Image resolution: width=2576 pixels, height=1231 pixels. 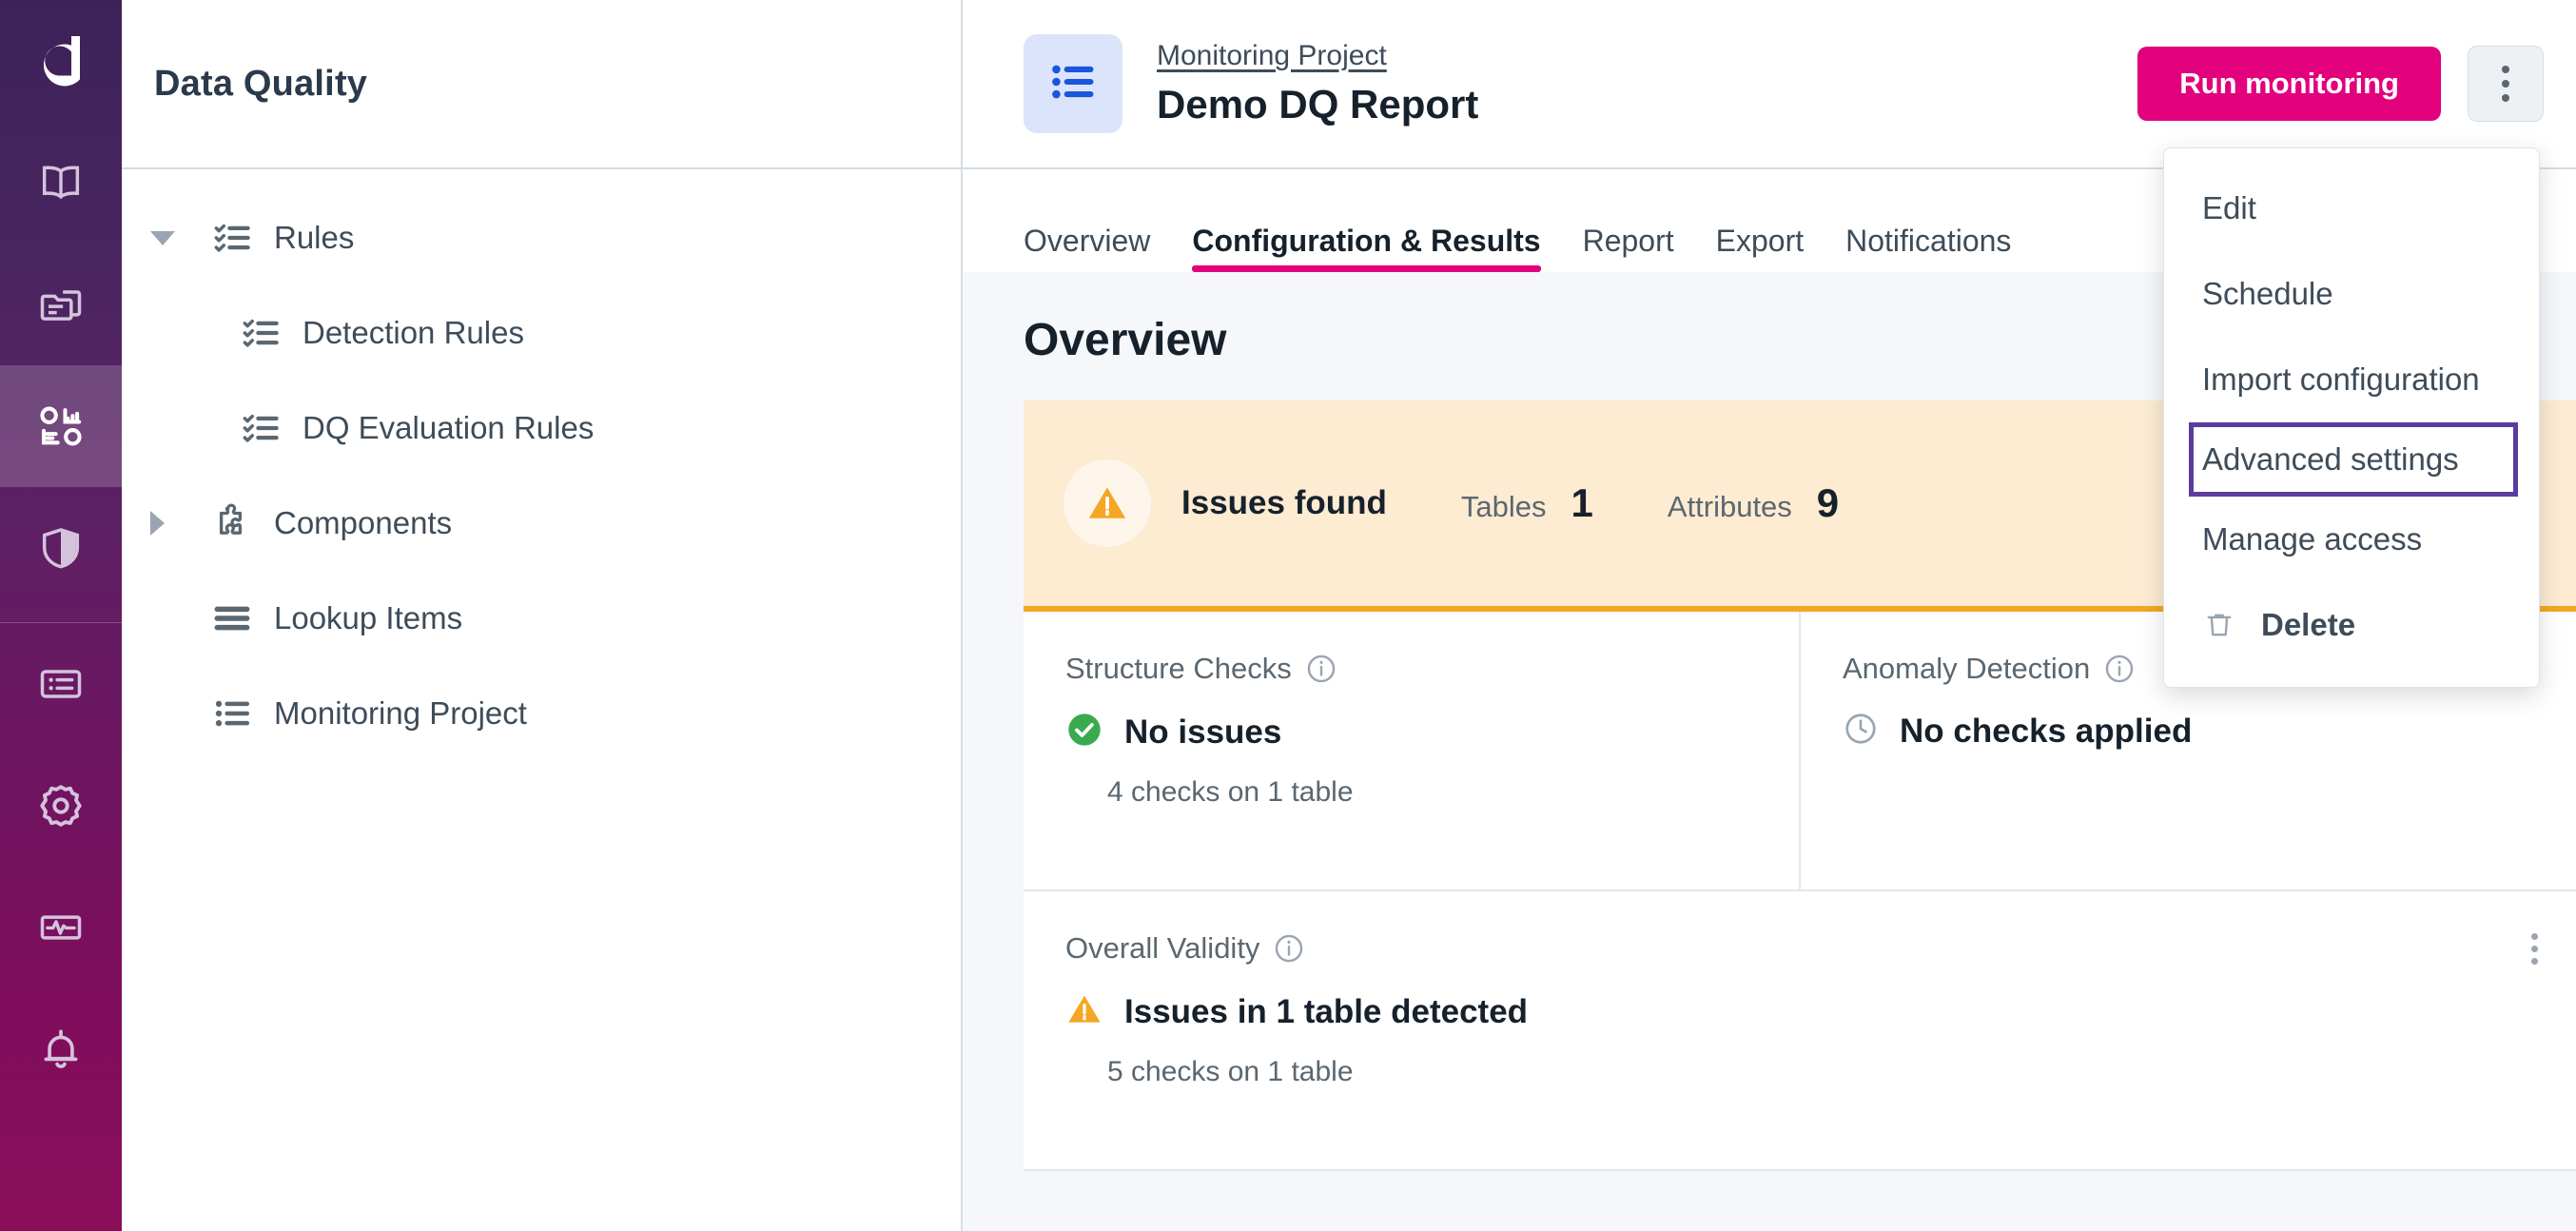 What do you see at coordinates (2289, 84) in the screenshot?
I see `run-monitoring-button: Run monitoring` at bounding box center [2289, 84].